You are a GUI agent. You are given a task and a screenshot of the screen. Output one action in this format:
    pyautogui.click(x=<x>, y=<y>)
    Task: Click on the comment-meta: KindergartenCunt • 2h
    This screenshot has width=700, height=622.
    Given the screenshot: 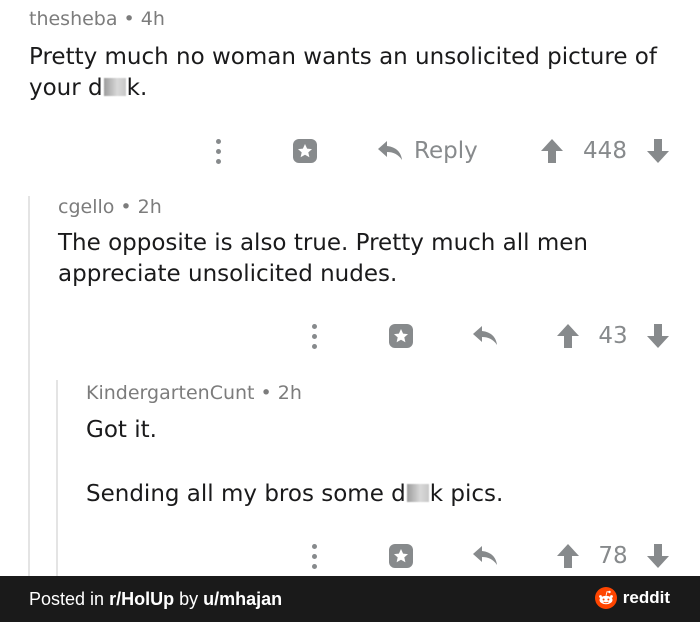 What is the action you would take?
    pyautogui.click(x=194, y=393)
    